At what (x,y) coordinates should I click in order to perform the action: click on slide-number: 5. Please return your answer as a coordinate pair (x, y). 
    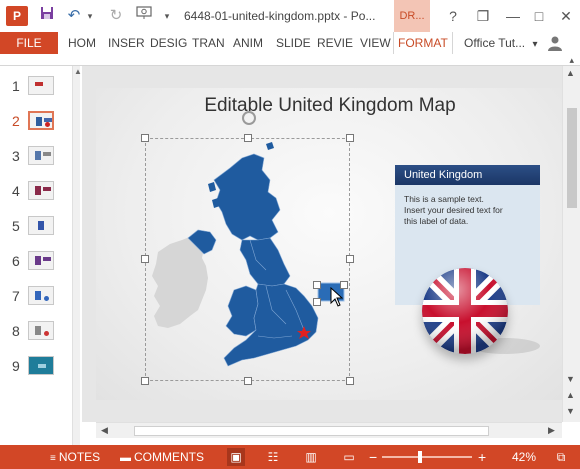
    Looking at the image, I should click on (16, 226).